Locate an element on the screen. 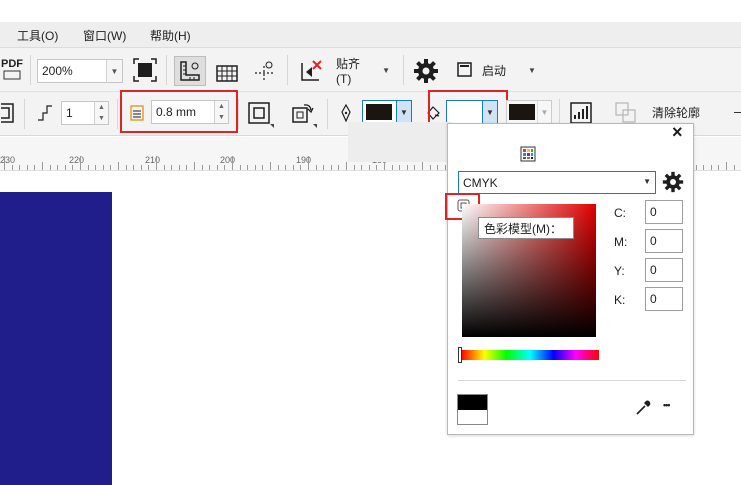 This screenshot has height=485, width=741. eyedropper-button is located at coordinates (643, 408).